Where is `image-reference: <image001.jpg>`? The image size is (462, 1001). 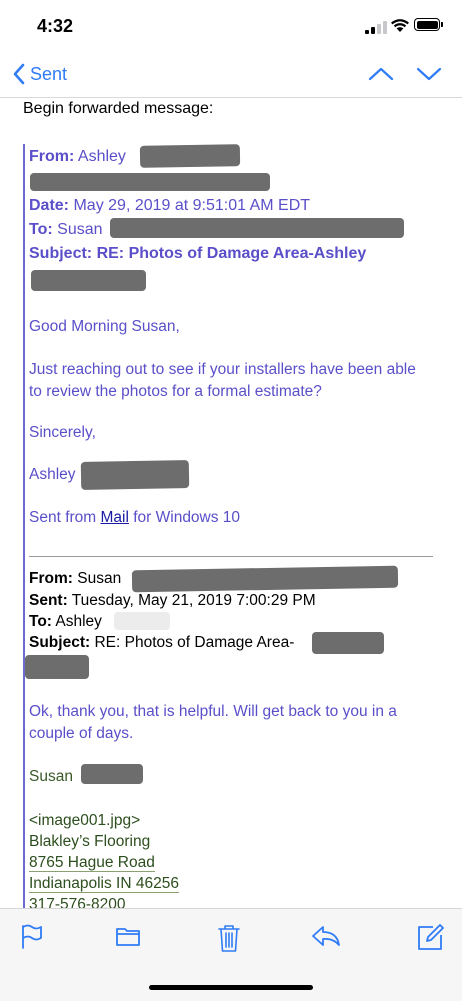
image-reference: <image001.jpg> is located at coordinates (85, 820).